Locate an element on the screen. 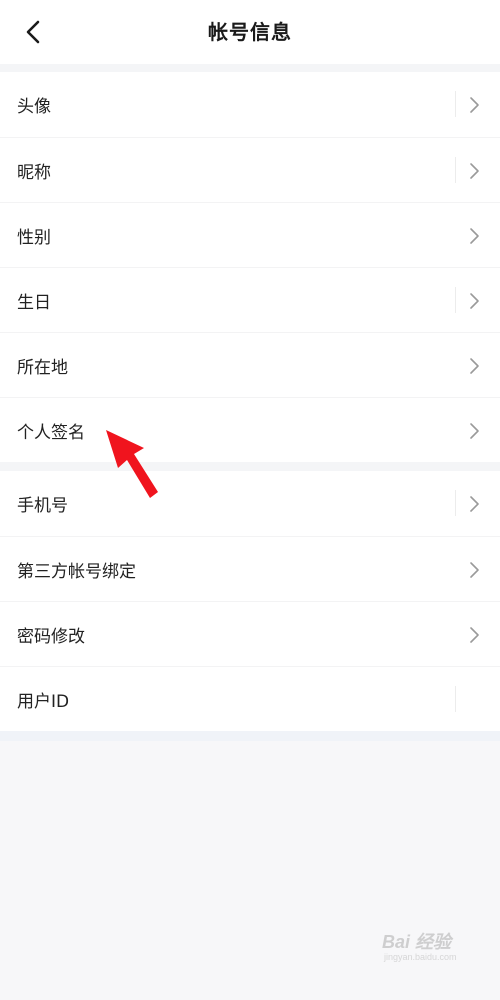  row-label: 头像 is located at coordinates (34, 107).